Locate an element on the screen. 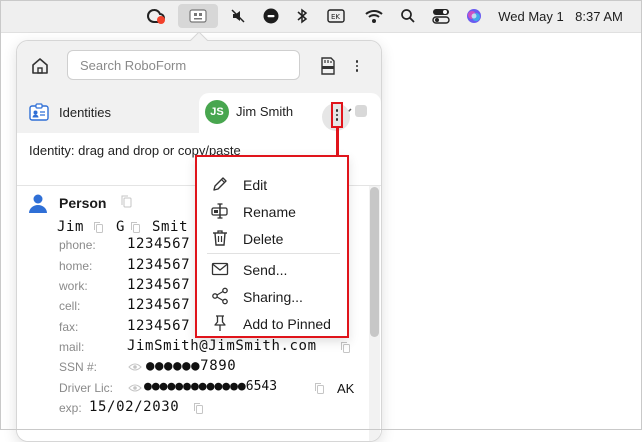  svg-text: EK is located at coordinates (335, 17).